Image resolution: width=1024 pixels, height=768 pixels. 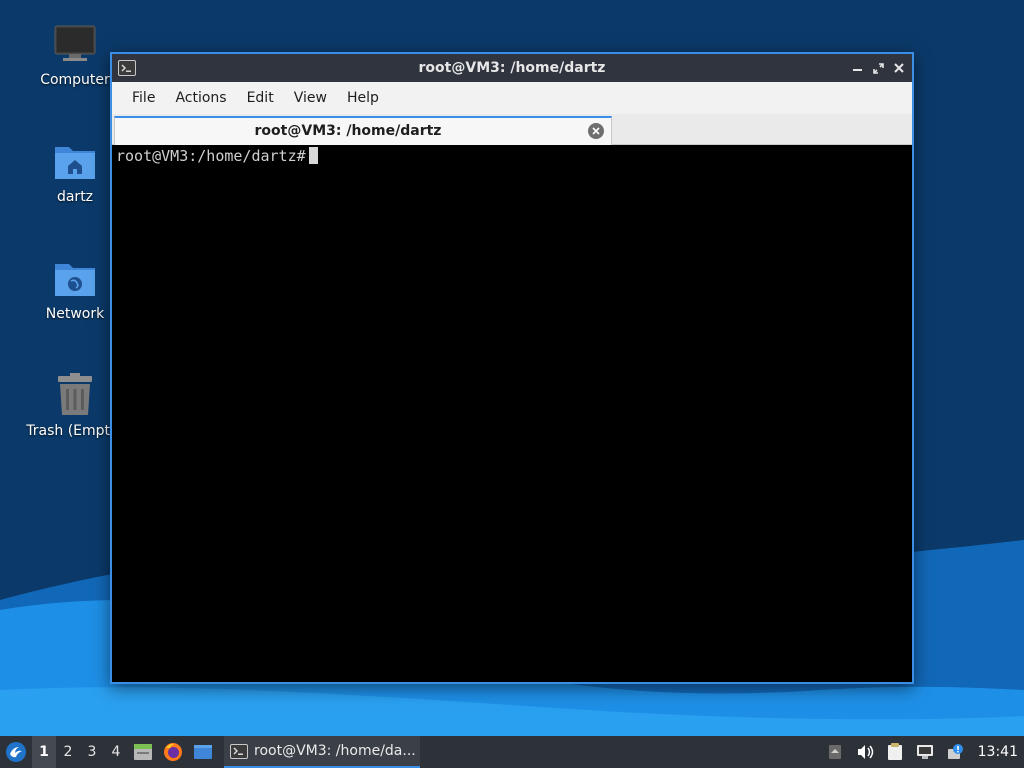 What do you see at coordinates (596, 131) in the screenshot?
I see `close-circle-icon` at bounding box center [596, 131].